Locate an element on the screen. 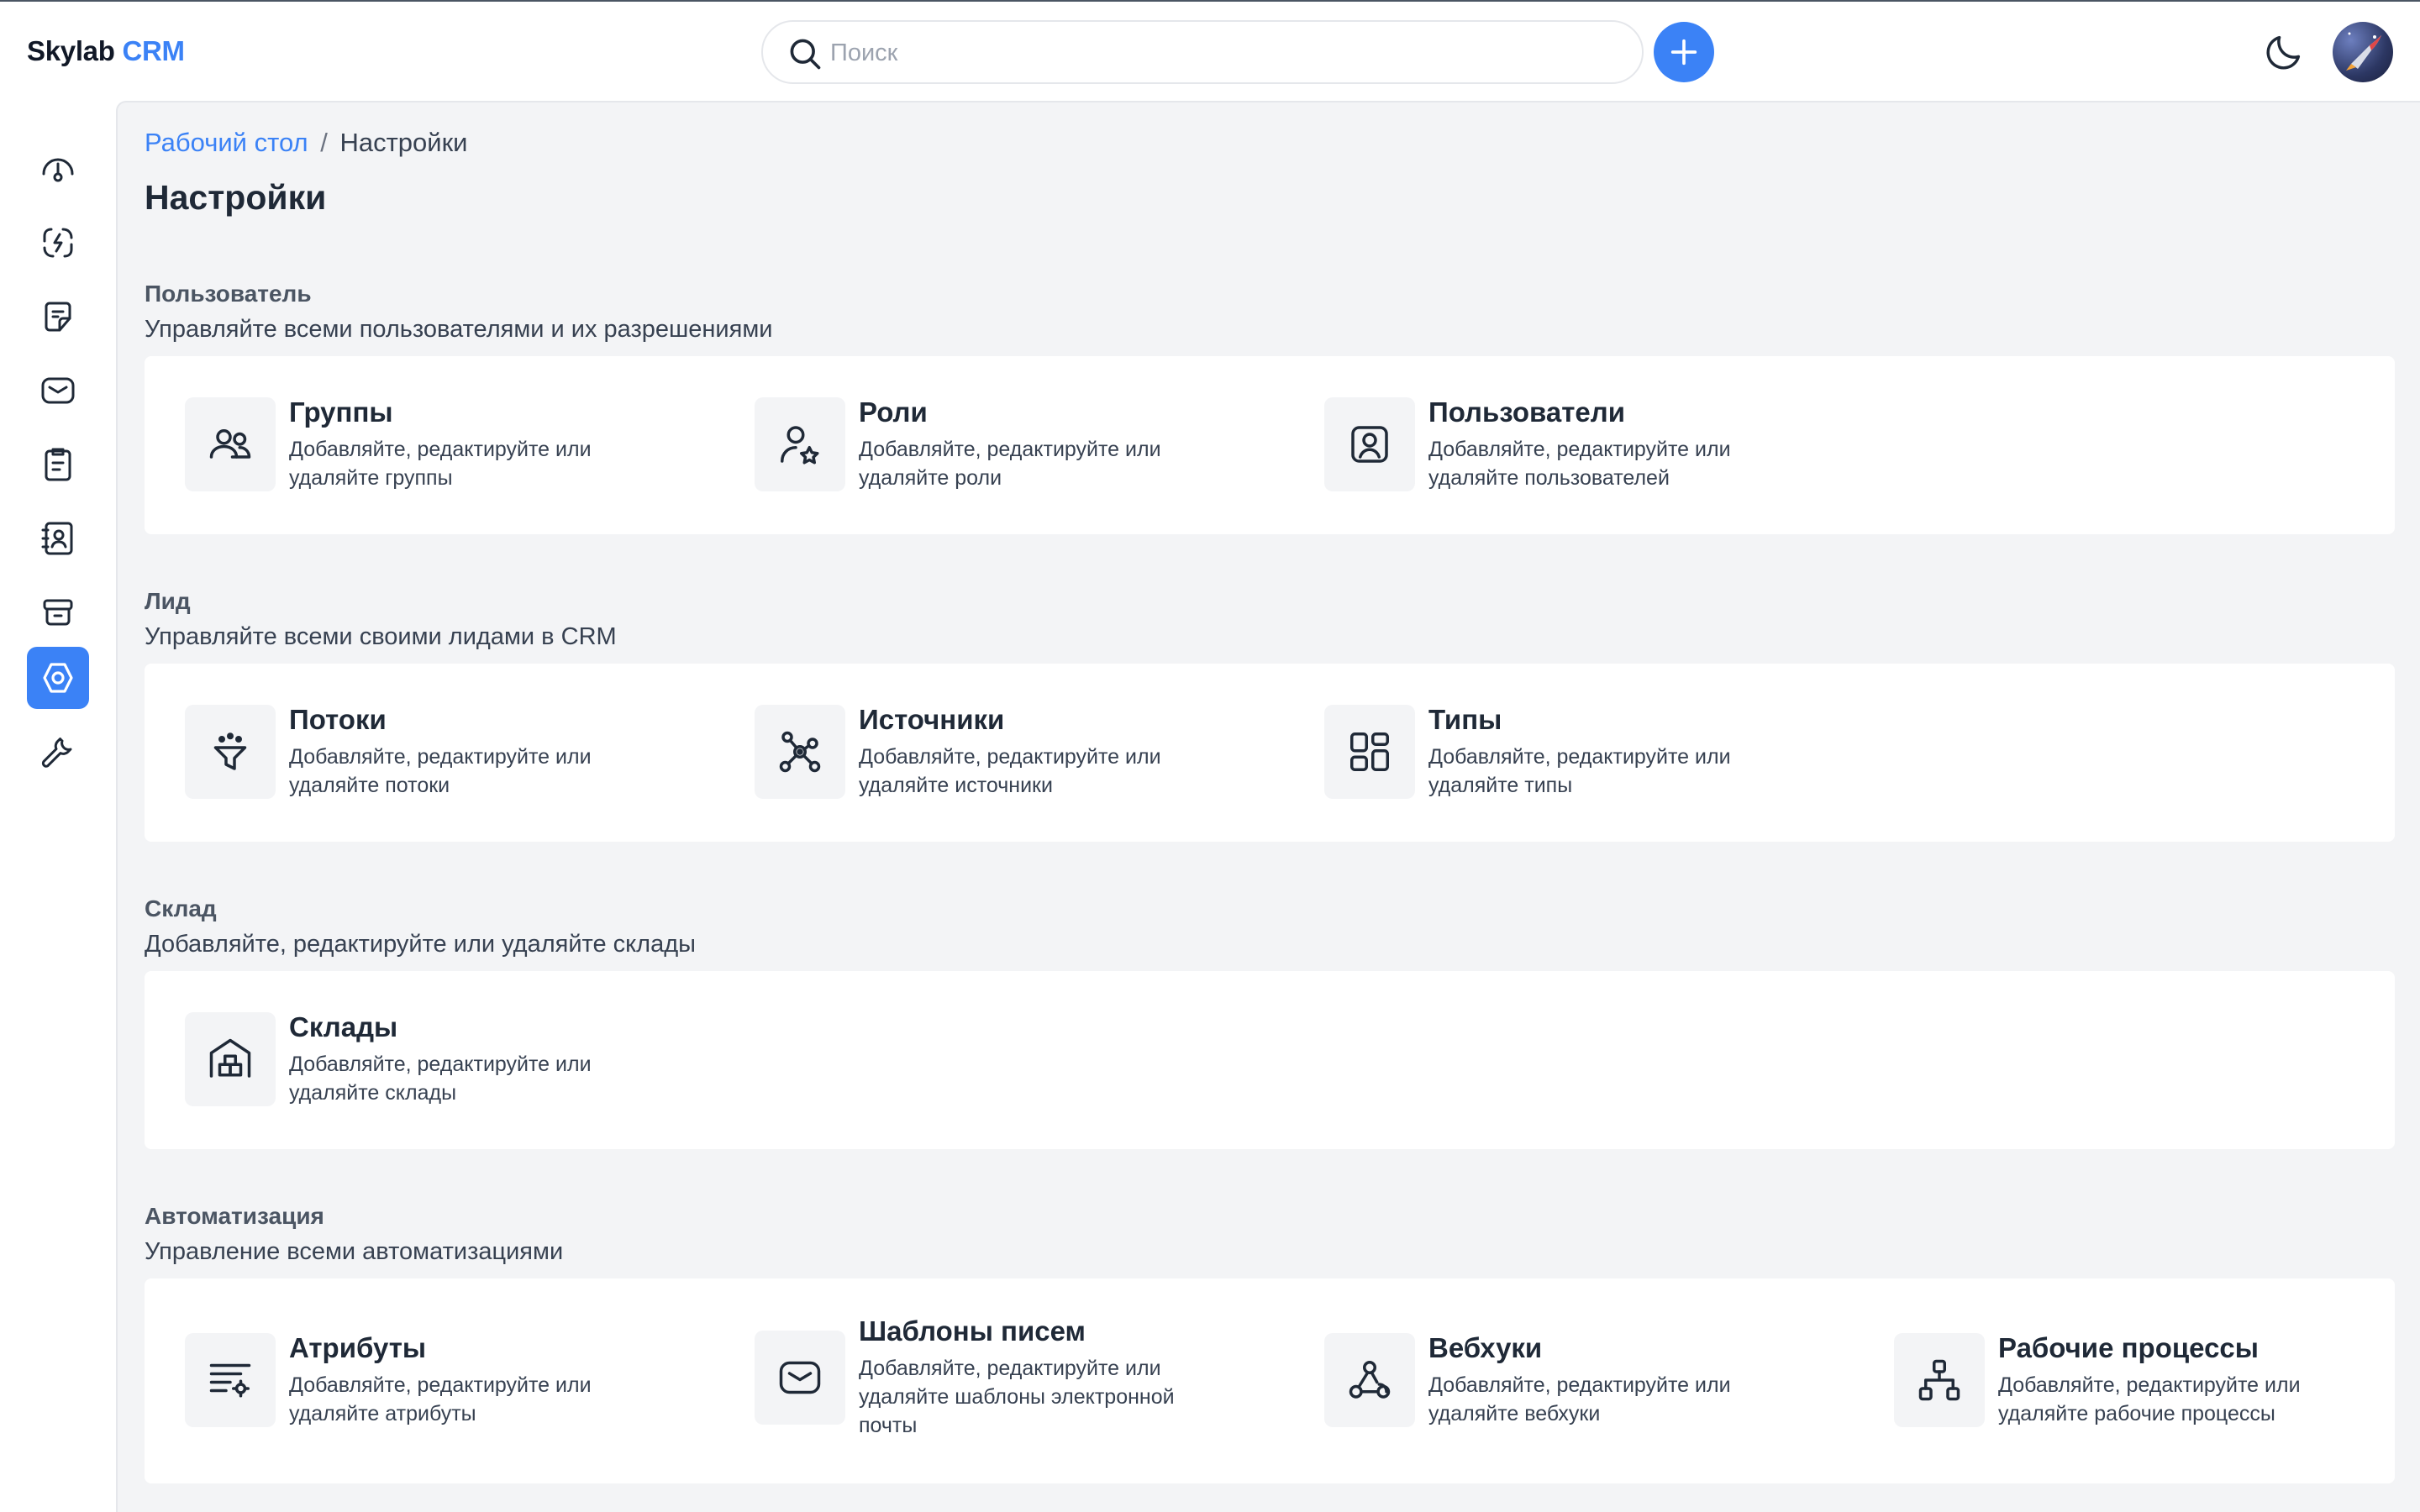 The image size is (2420, 1512). breadcrumb: Рабочий стол / Настройки is located at coordinates (306, 143).